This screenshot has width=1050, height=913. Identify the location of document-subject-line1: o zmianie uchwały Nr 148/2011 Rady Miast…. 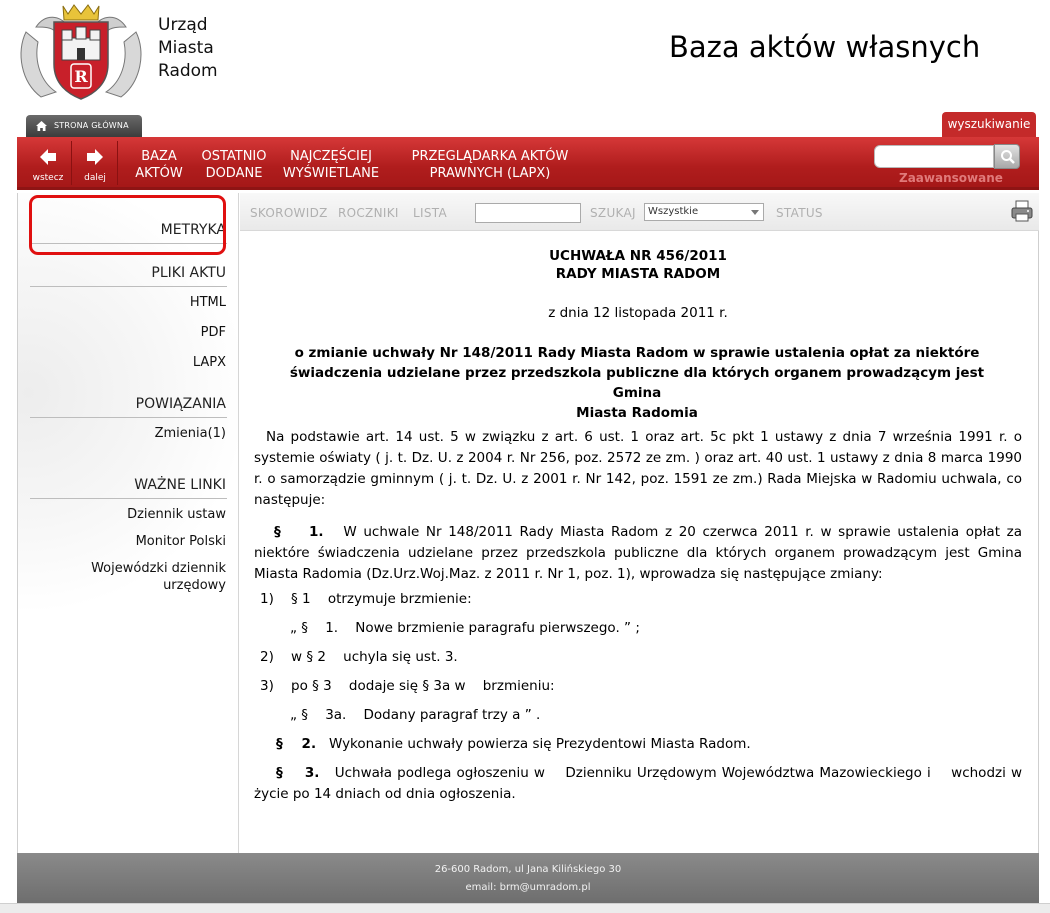
(637, 353).